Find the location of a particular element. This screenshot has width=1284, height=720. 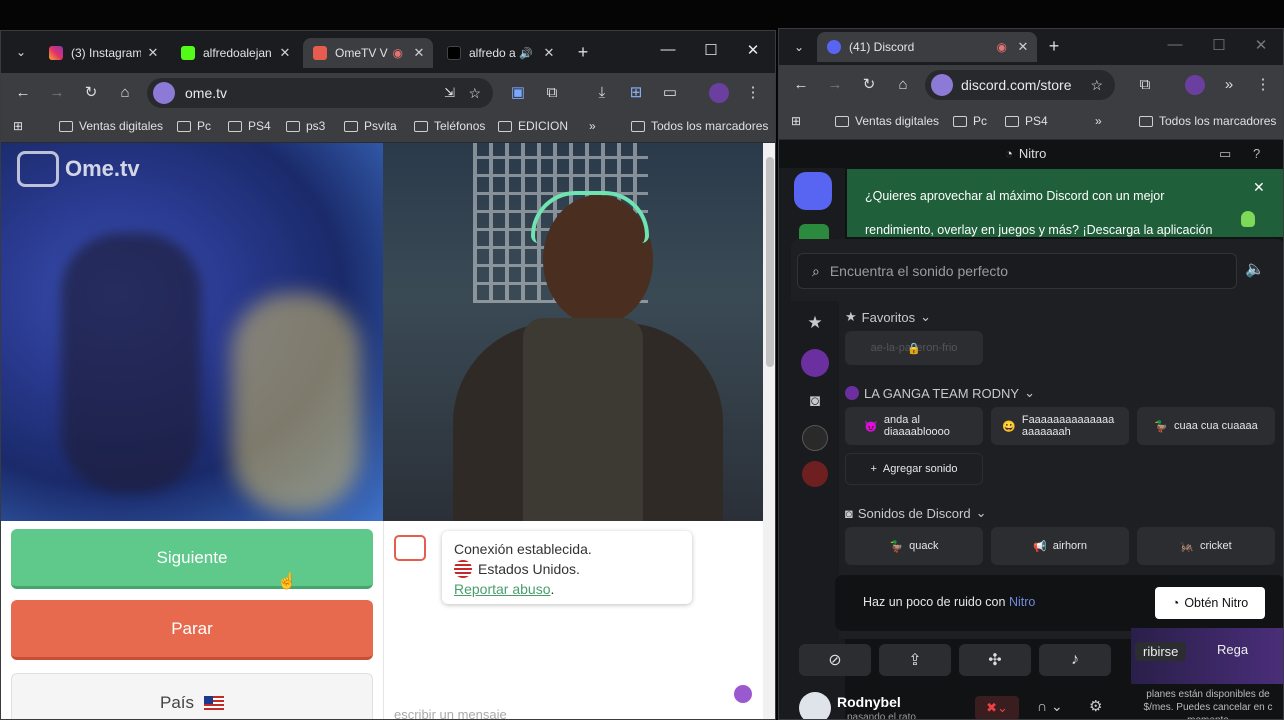

bookmark-folder: EDICION is located at coordinates (533, 126).